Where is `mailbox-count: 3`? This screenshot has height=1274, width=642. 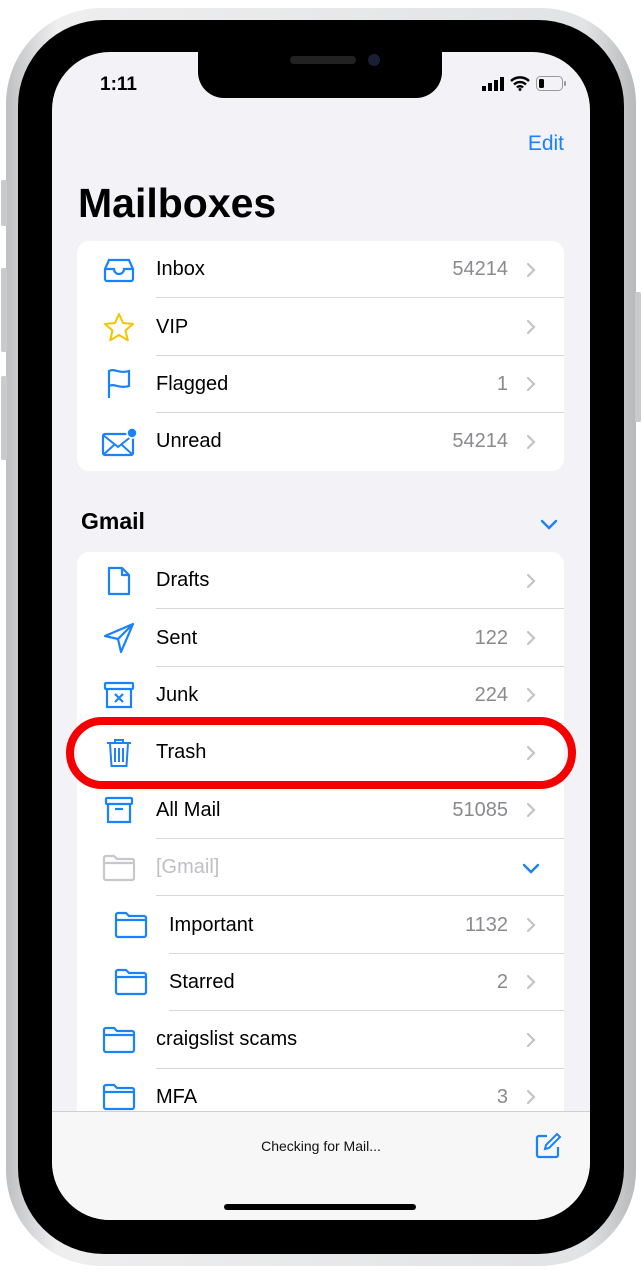
mailbox-count: 3 is located at coordinates (502, 1096).